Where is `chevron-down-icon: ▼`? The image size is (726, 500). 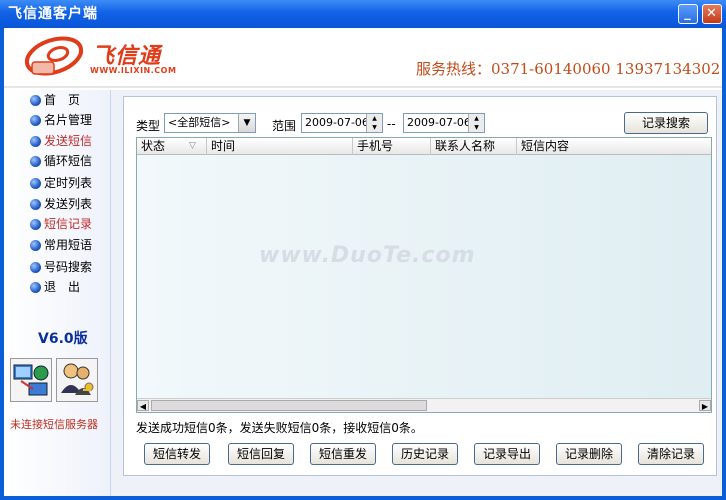 chevron-down-icon: ▼ is located at coordinates (246, 123).